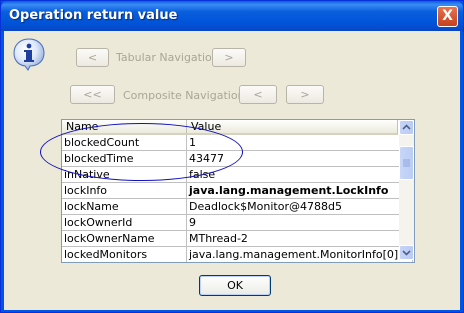  I want to click on ok-button-label: OK, so click(235, 285).